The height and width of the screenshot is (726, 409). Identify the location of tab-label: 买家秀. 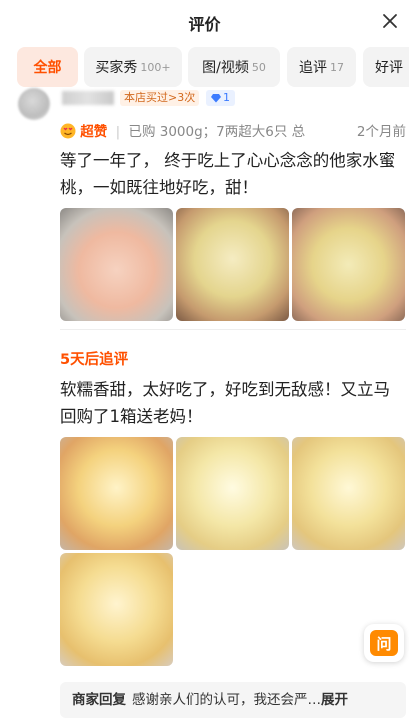
(116, 68).